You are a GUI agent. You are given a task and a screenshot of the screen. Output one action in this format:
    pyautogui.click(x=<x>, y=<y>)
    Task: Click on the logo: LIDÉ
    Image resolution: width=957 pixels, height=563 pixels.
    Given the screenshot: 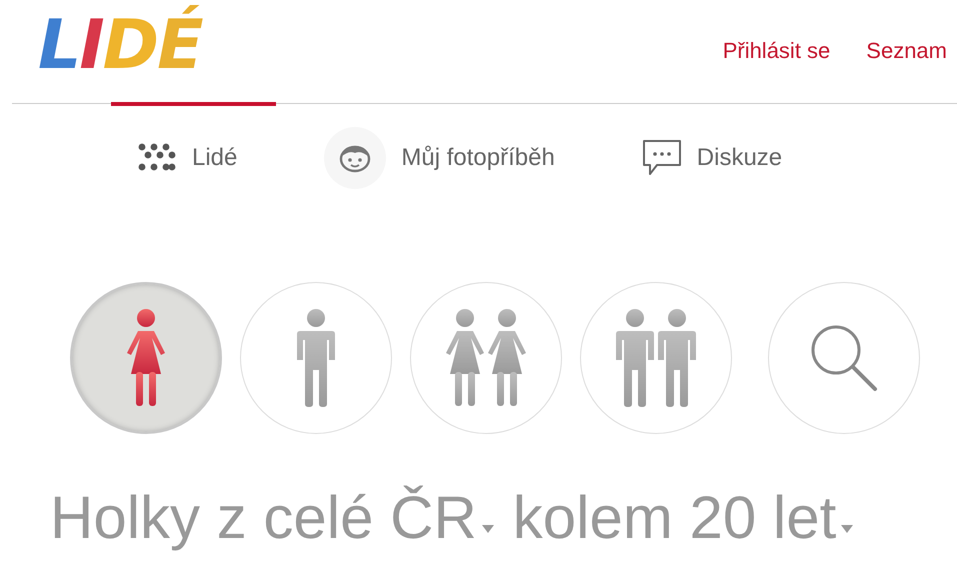 What is the action you would take?
    pyautogui.click(x=120, y=46)
    